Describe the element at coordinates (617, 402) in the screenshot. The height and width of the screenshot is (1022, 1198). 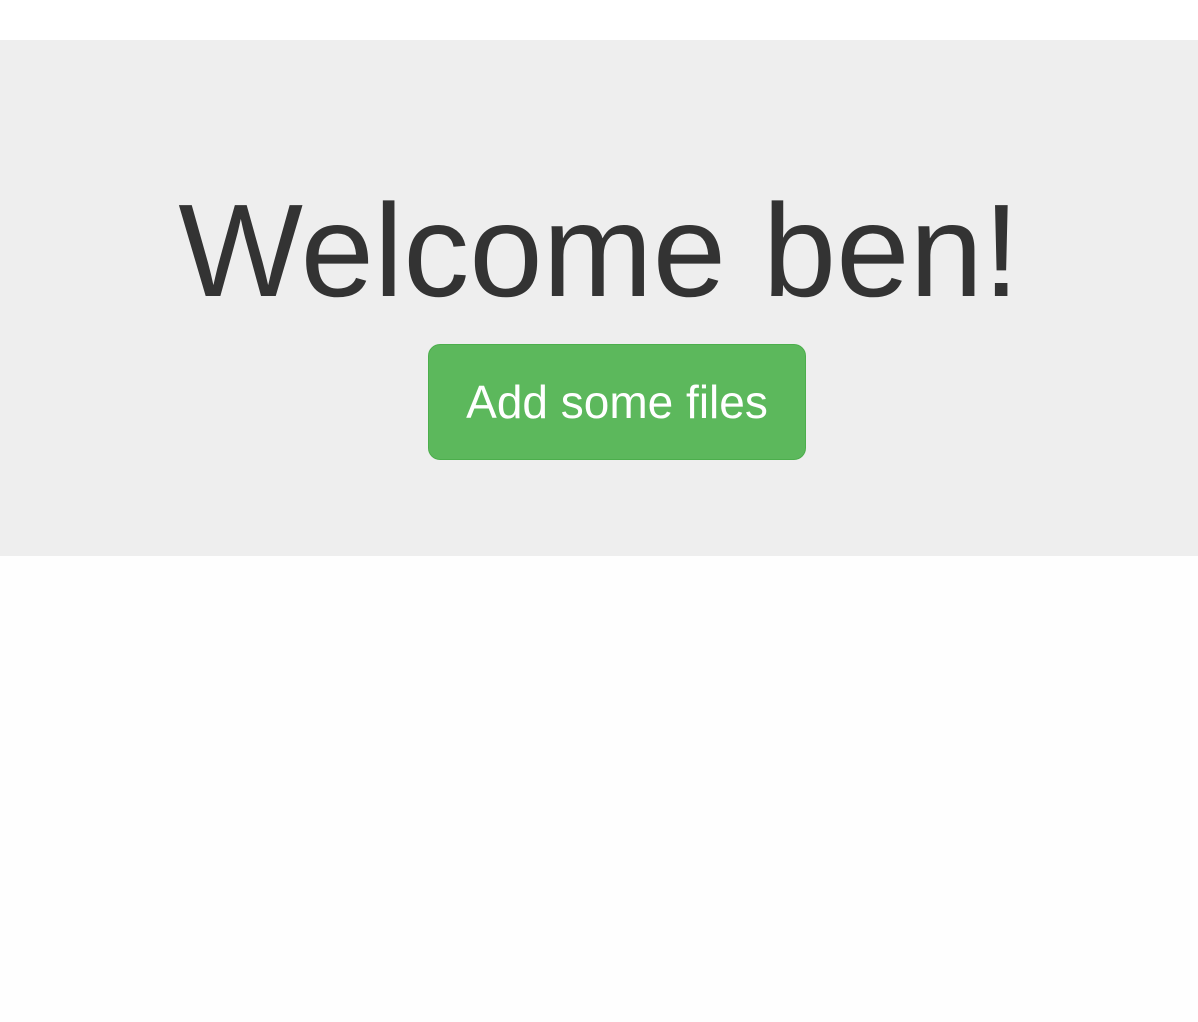
I see `add-files-button: Add some files` at that location.